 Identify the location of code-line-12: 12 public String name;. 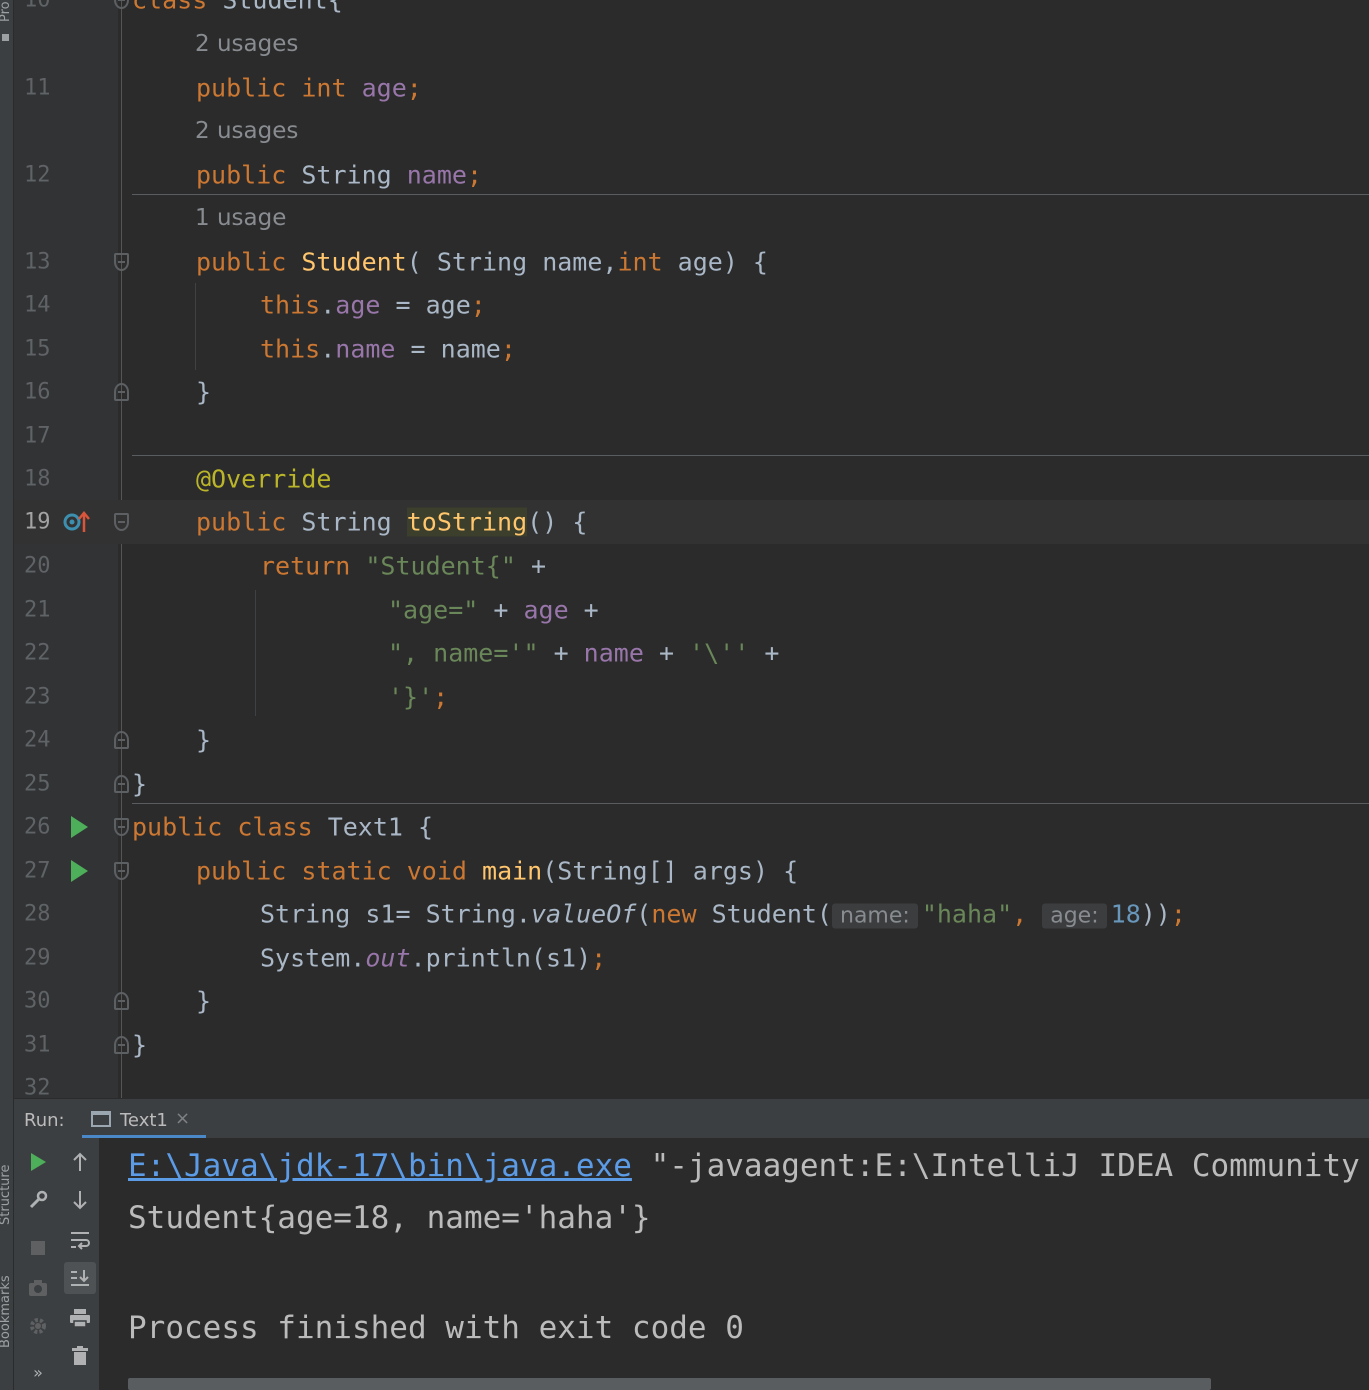
(691, 175).